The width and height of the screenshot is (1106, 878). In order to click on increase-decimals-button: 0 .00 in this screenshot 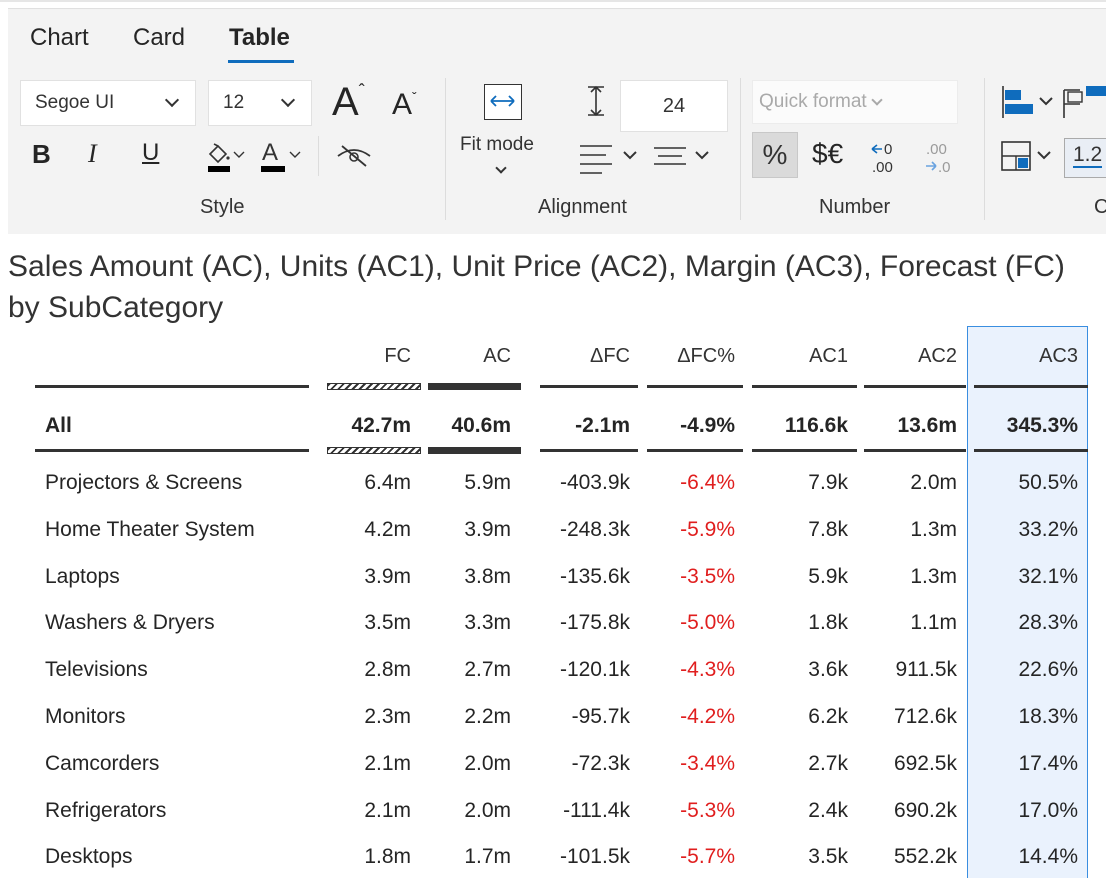, I will do `click(886, 158)`.